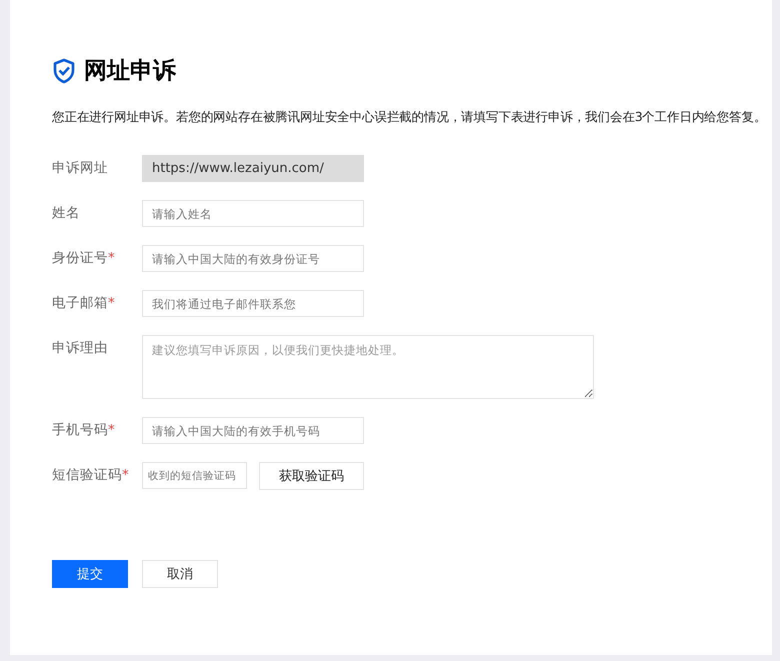  What do you see at coordinates (66, 213) in the screenshot?
I see `field-label: 姓名` at bounding box center [66, 213].